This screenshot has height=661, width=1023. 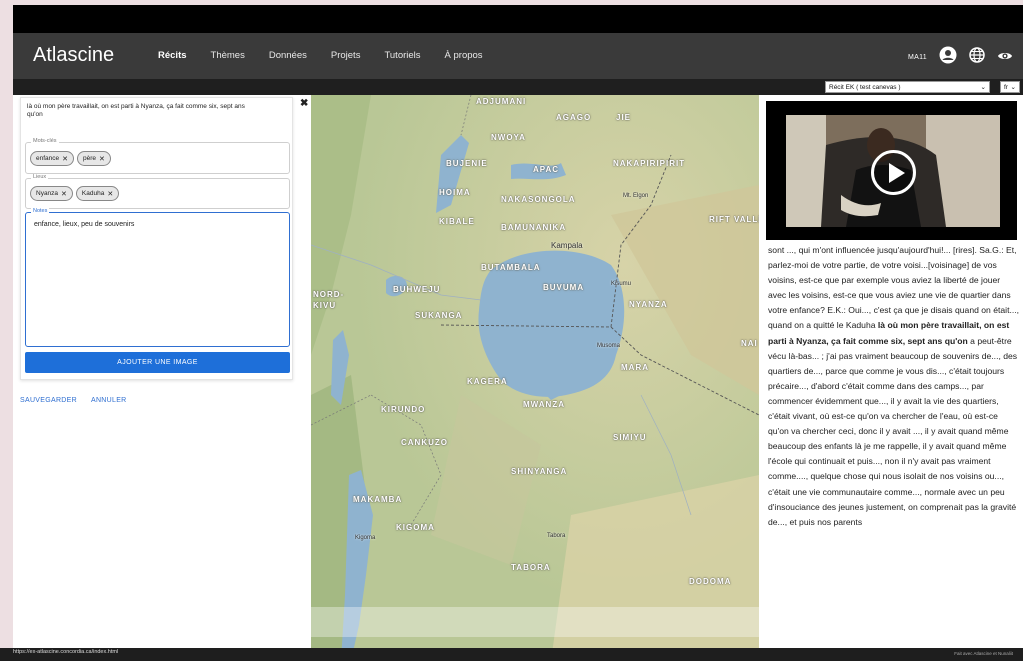 What do you see at coordinates (402, 55) in the screenshot?
I see `nav-link-tutoriels: Tutoriels` at bounding box center [402, 55].